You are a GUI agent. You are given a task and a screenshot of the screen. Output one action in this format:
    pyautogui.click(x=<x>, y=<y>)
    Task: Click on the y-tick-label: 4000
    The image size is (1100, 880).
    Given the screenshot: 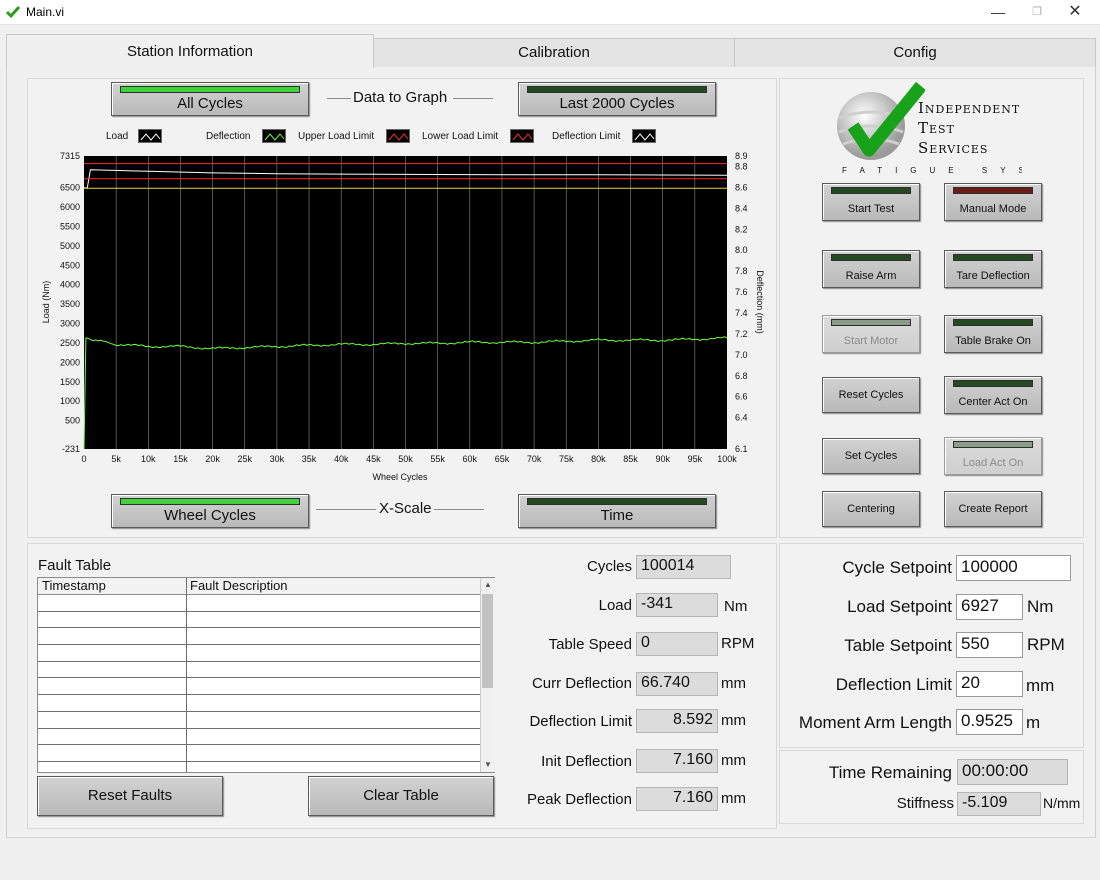 What is the action you would take?
    pyautogui.click(x=70, y=285)
    